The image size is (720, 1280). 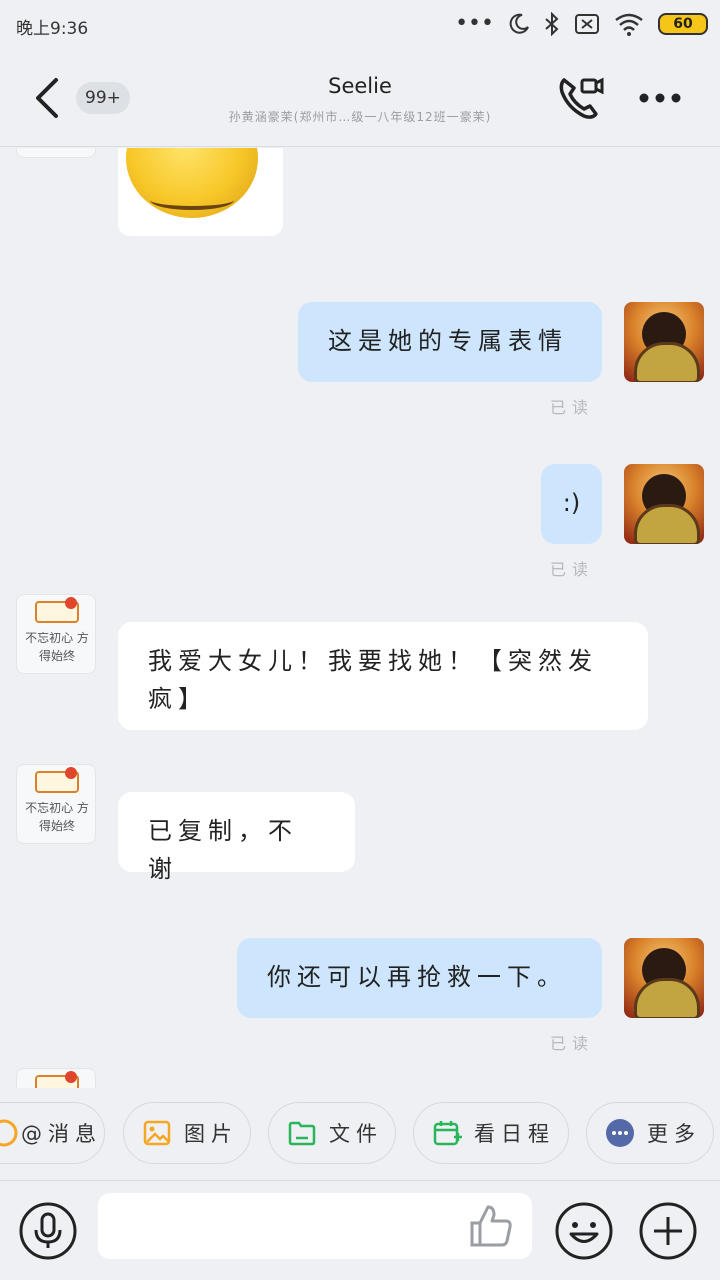 I want to click on more-icon, so click(x=620, y=1133).